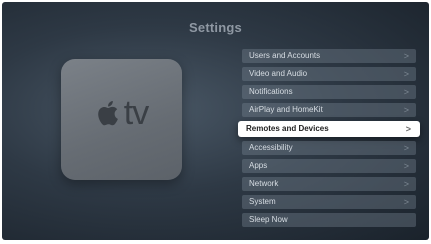 The image size is (431, 244). Describe the element at coordinates (278, 73) in the screenshot. I see `menu-item-label: Video and Audio` at that location.